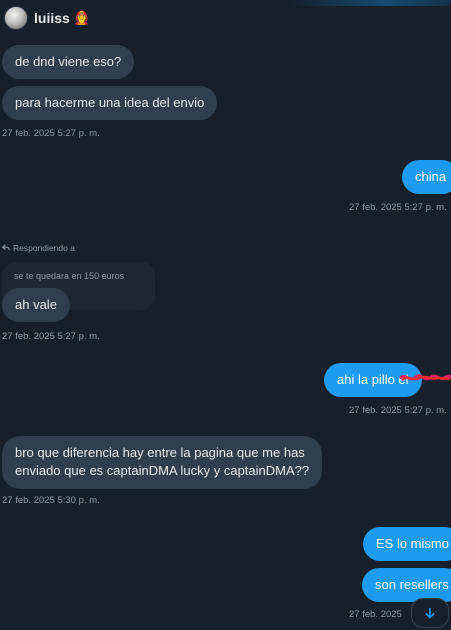 Image resolution: width=451 pixels, height=630 pixels. What do you see at coordinates (16, 18) in the screenshot?
I see `avatar` at bounding box center [16, 18].